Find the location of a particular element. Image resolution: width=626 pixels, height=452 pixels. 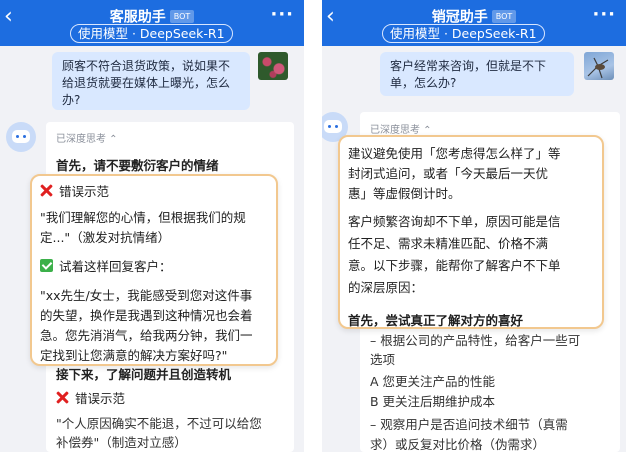

user-message-line: 办? is located at coordinates (71, 100).